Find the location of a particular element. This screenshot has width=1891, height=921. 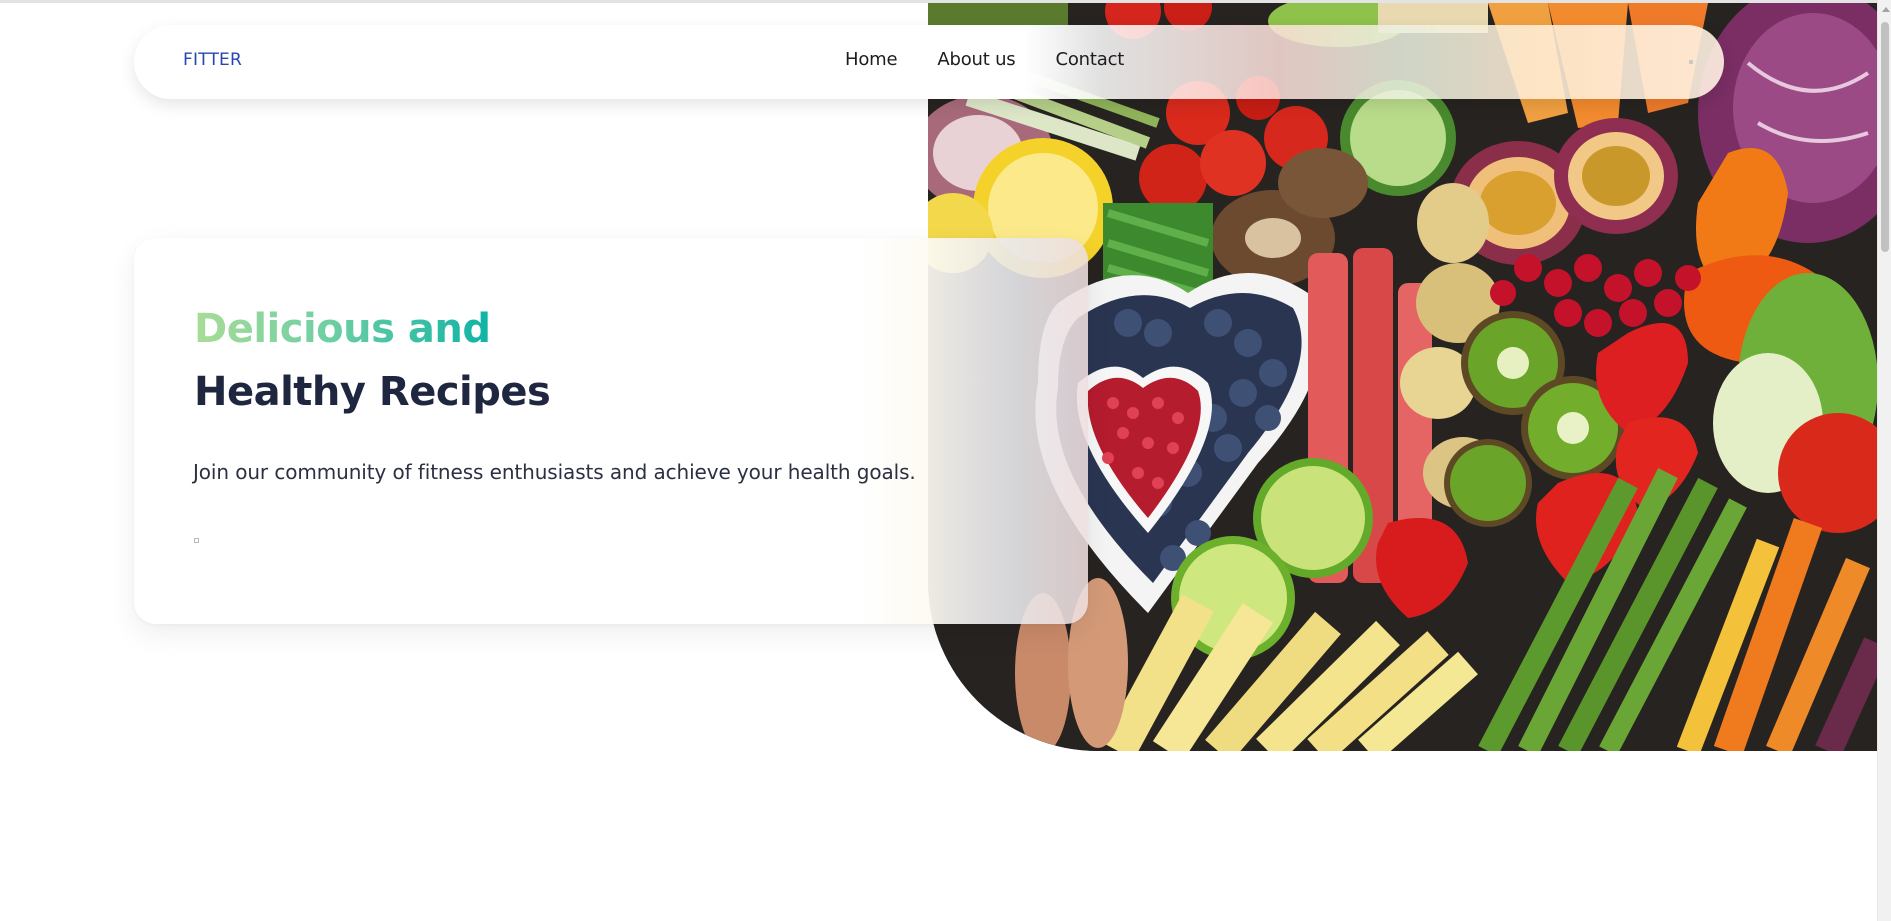

scroll-up-arrow-icon is located at coordinates (1886, 9).